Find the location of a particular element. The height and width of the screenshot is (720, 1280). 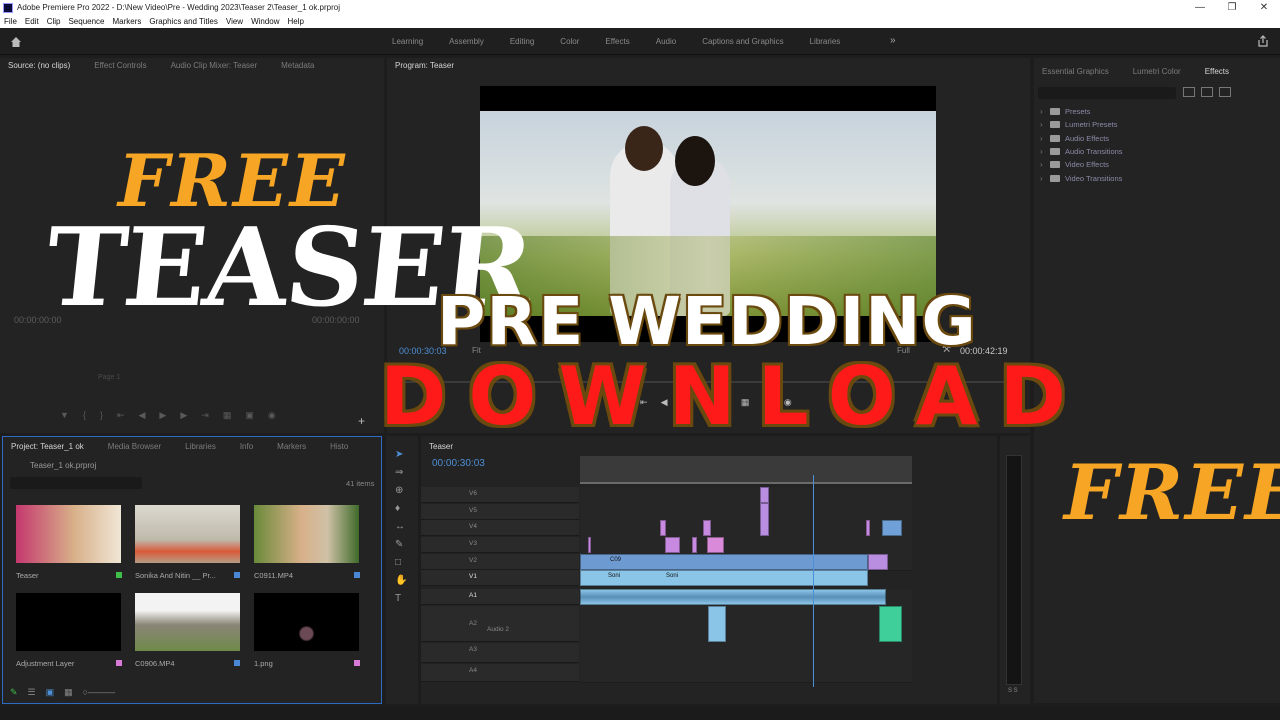

workspace-assembly: Assembly is located at coordinates (466, 41).